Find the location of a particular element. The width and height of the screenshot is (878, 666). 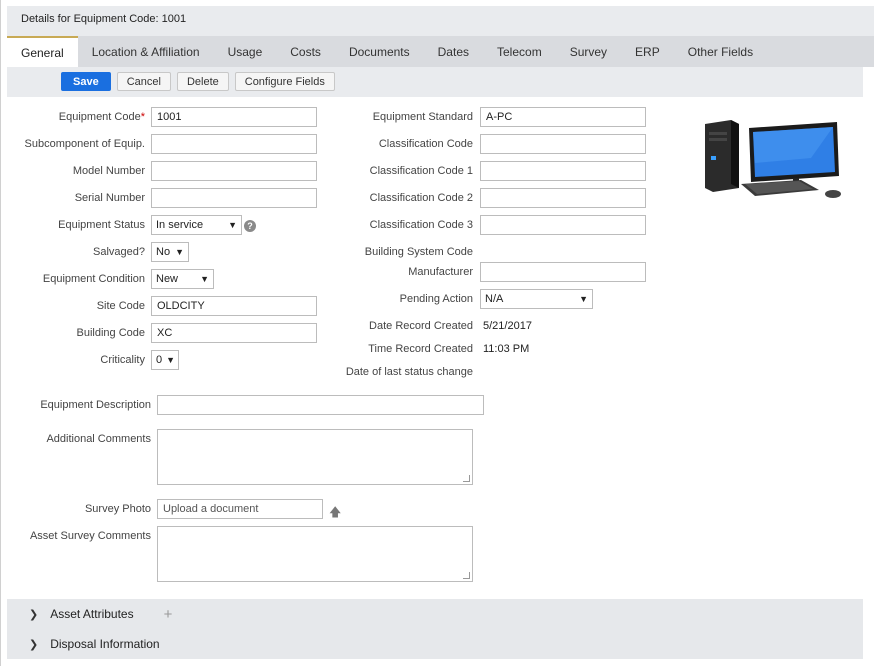

tab-dates: Dates is located at coordinates (453, 51).